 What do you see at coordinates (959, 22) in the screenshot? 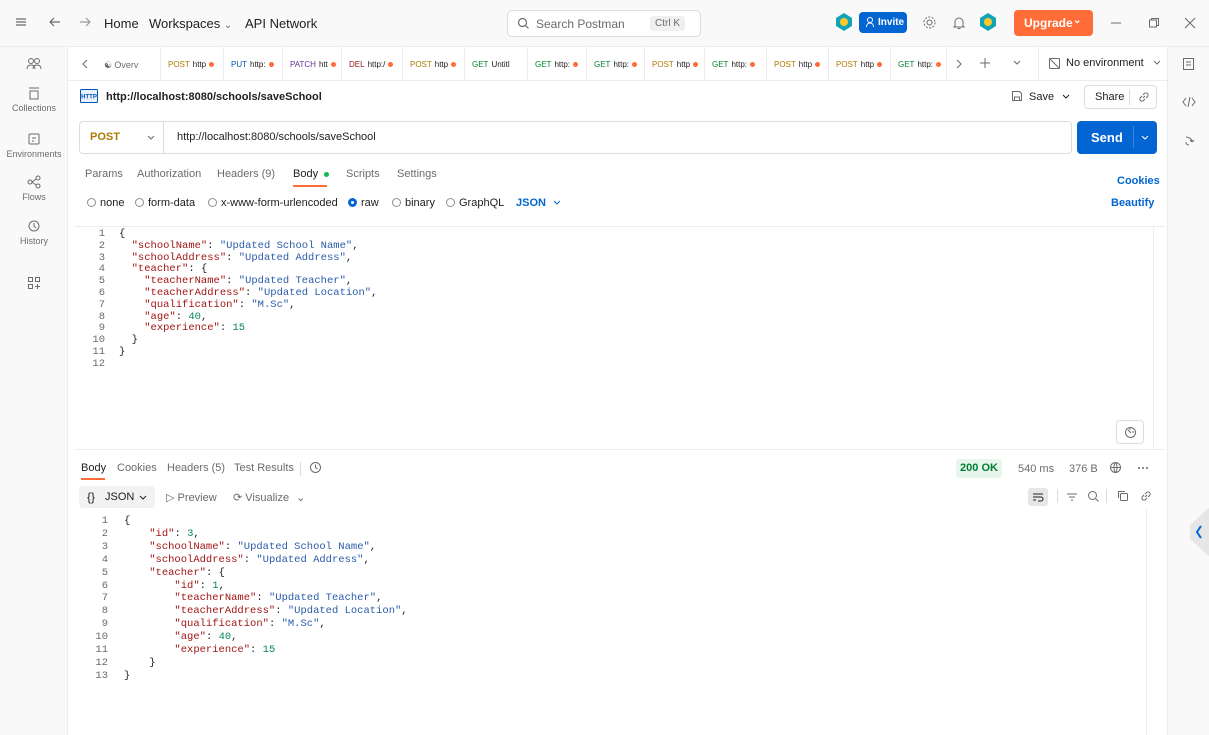
I see `bell-icon` at bounding box center [959, 22].